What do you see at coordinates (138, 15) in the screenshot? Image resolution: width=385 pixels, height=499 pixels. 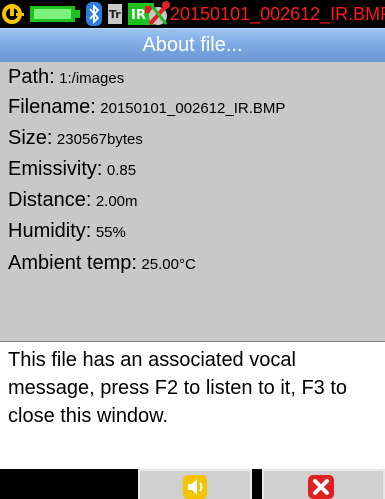 I see `svg-text: IR` at bounding box center [138, 15].